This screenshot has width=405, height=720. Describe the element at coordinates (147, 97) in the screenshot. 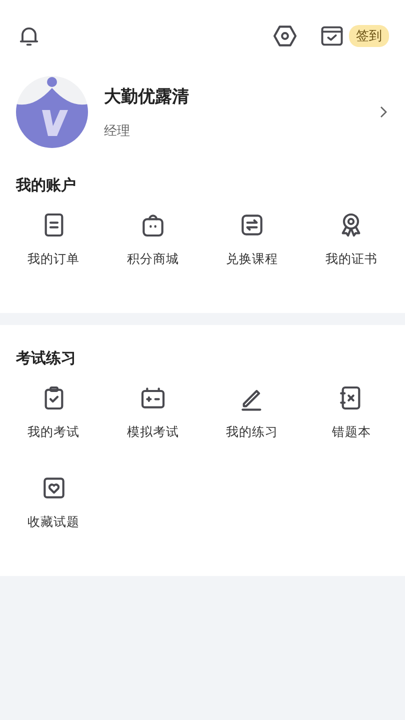

I see `user-name: 大勤优露清` at that location.